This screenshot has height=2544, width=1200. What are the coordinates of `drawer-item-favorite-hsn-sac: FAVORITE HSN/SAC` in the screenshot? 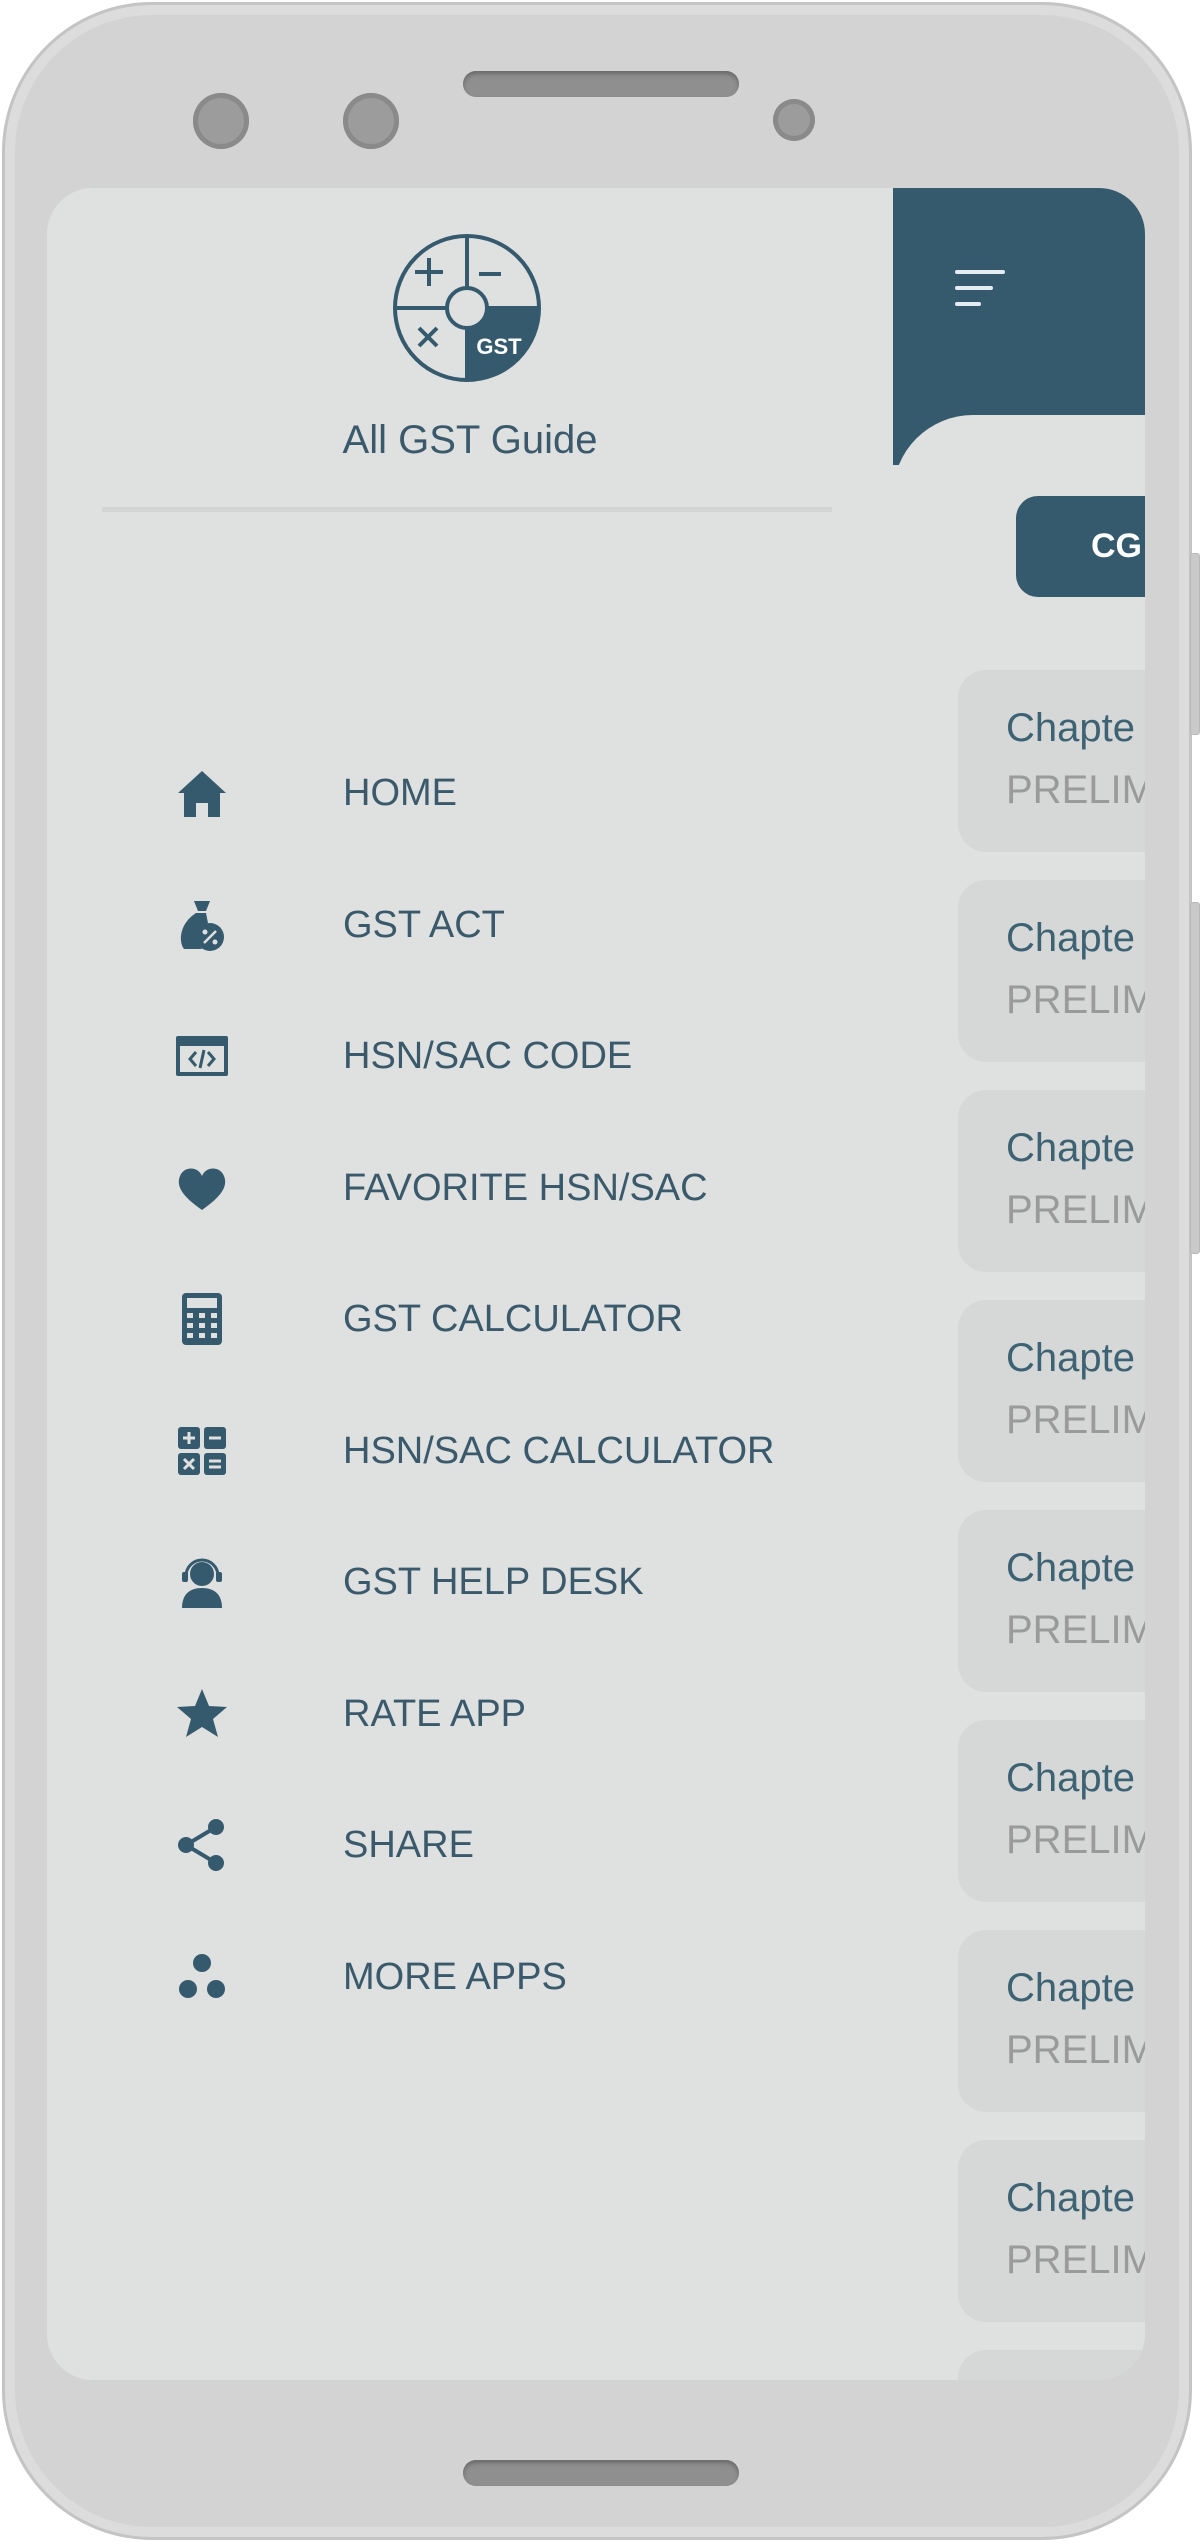 It's located at (482, 1188).